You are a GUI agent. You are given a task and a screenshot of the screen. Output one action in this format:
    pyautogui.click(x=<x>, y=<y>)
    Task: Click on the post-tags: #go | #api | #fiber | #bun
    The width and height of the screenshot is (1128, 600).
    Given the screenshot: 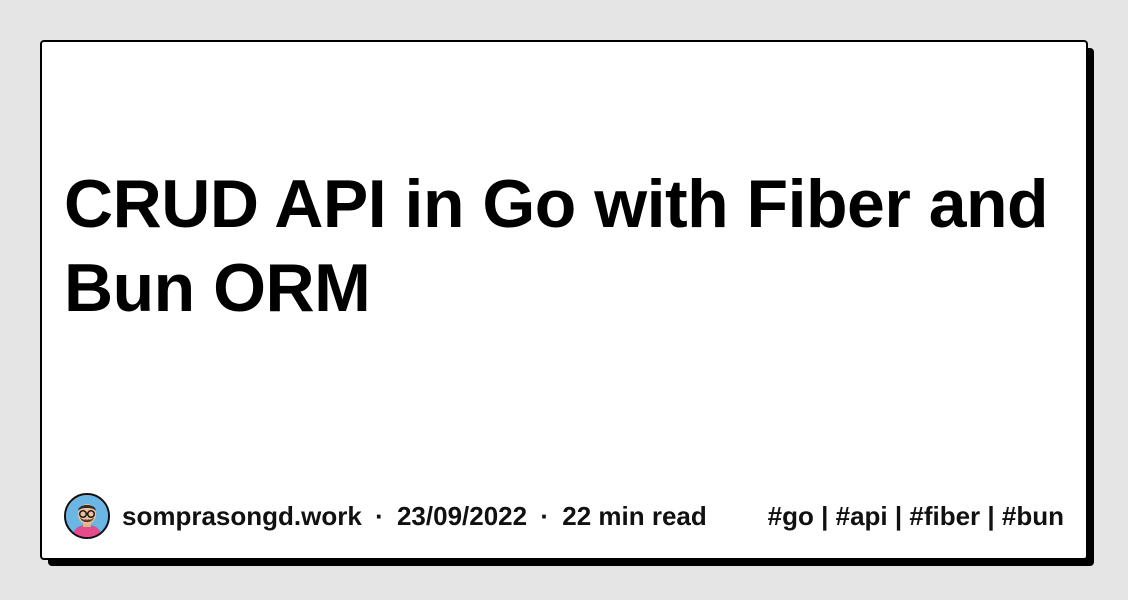 What is the action you would take?
    pyautogui.click(x=916, y=516)
    